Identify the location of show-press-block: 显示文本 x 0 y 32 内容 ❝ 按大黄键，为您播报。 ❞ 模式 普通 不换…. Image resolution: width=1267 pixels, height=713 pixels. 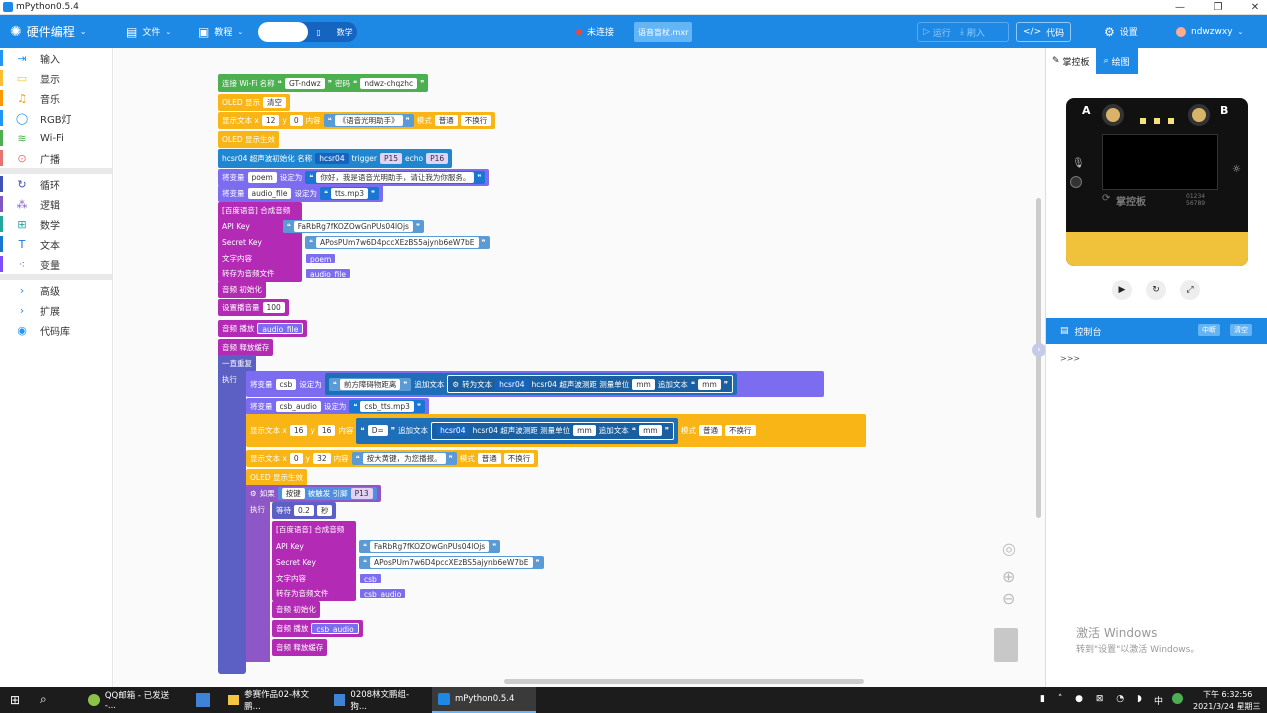
(392, 458).